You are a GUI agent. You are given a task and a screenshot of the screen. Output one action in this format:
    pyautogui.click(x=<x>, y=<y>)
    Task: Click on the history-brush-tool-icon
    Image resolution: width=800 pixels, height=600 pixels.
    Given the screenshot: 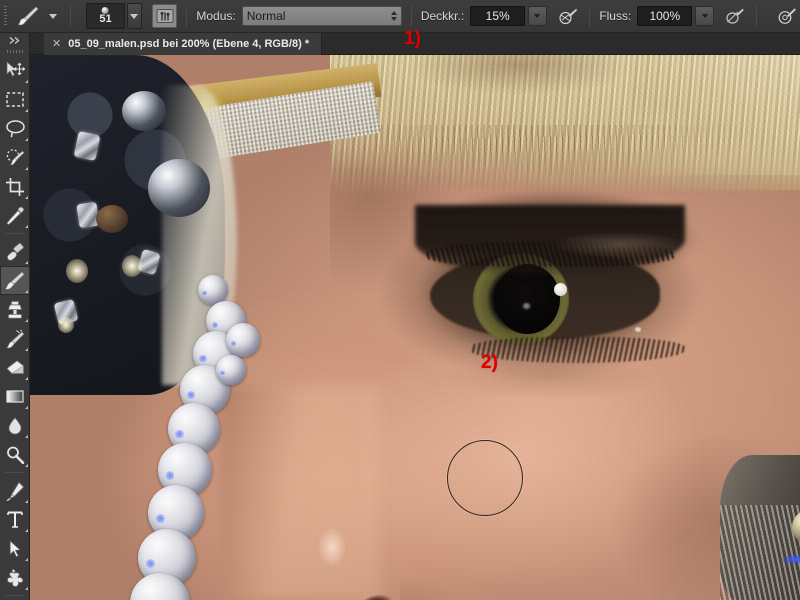 What is the action you would take?
    pyautogui.click(x=15, y=338)
    